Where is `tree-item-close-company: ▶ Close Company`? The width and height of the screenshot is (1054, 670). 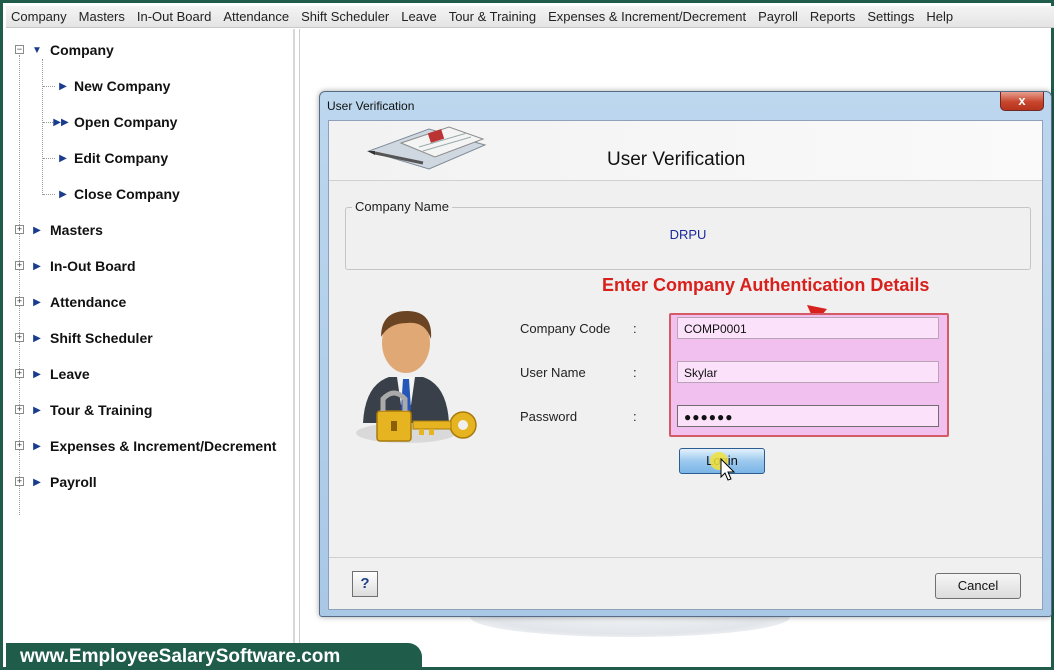 tree-item-close-company: ▶ Close Company is located at coordinates (118, 194).